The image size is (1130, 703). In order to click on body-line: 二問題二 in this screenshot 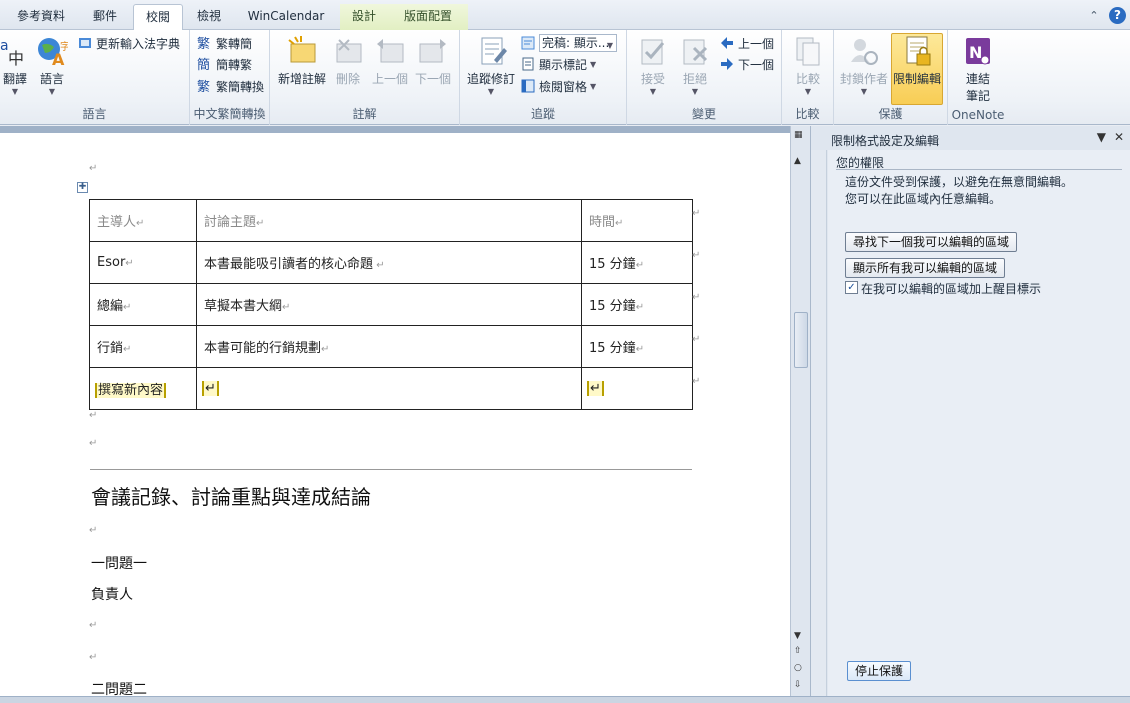, I will do `click(119, 689)`.